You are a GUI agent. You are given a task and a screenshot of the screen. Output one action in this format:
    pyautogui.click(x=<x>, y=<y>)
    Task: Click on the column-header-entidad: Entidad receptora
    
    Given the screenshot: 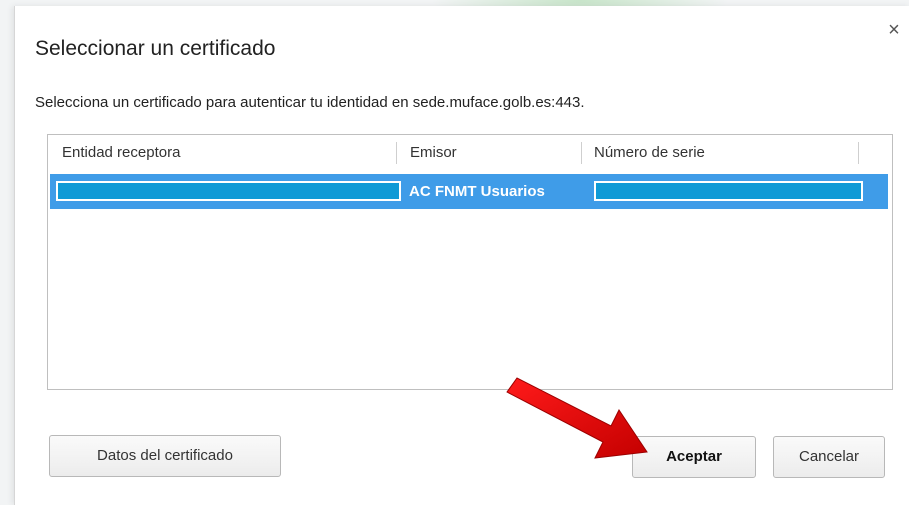 What is the action you would take?
    pyautogui.click(x=121, y=153)
    